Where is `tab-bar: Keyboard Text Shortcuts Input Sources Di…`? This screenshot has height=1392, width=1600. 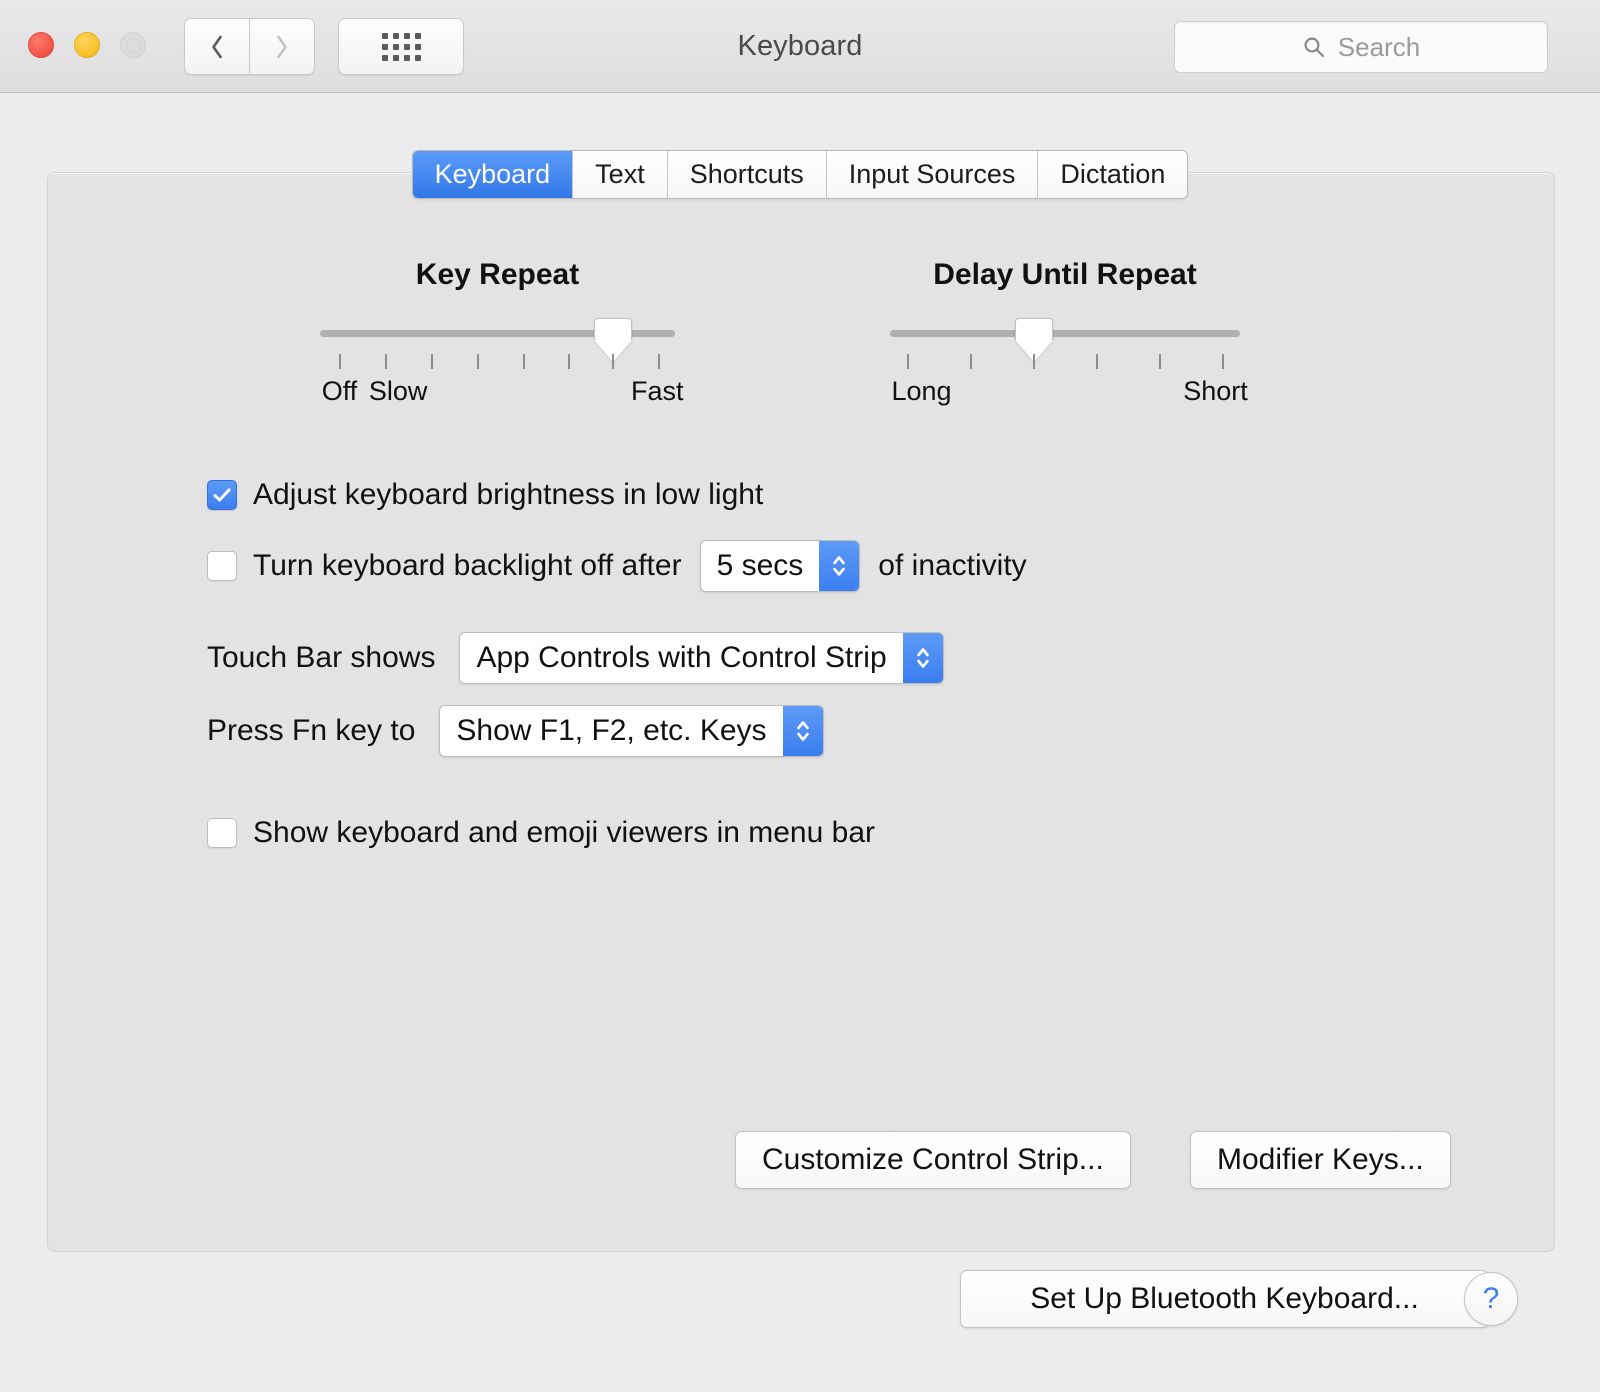
tab-bar: Keyboard Text Shortcuts Input Sources Di… is located at coordinates (800, 174).